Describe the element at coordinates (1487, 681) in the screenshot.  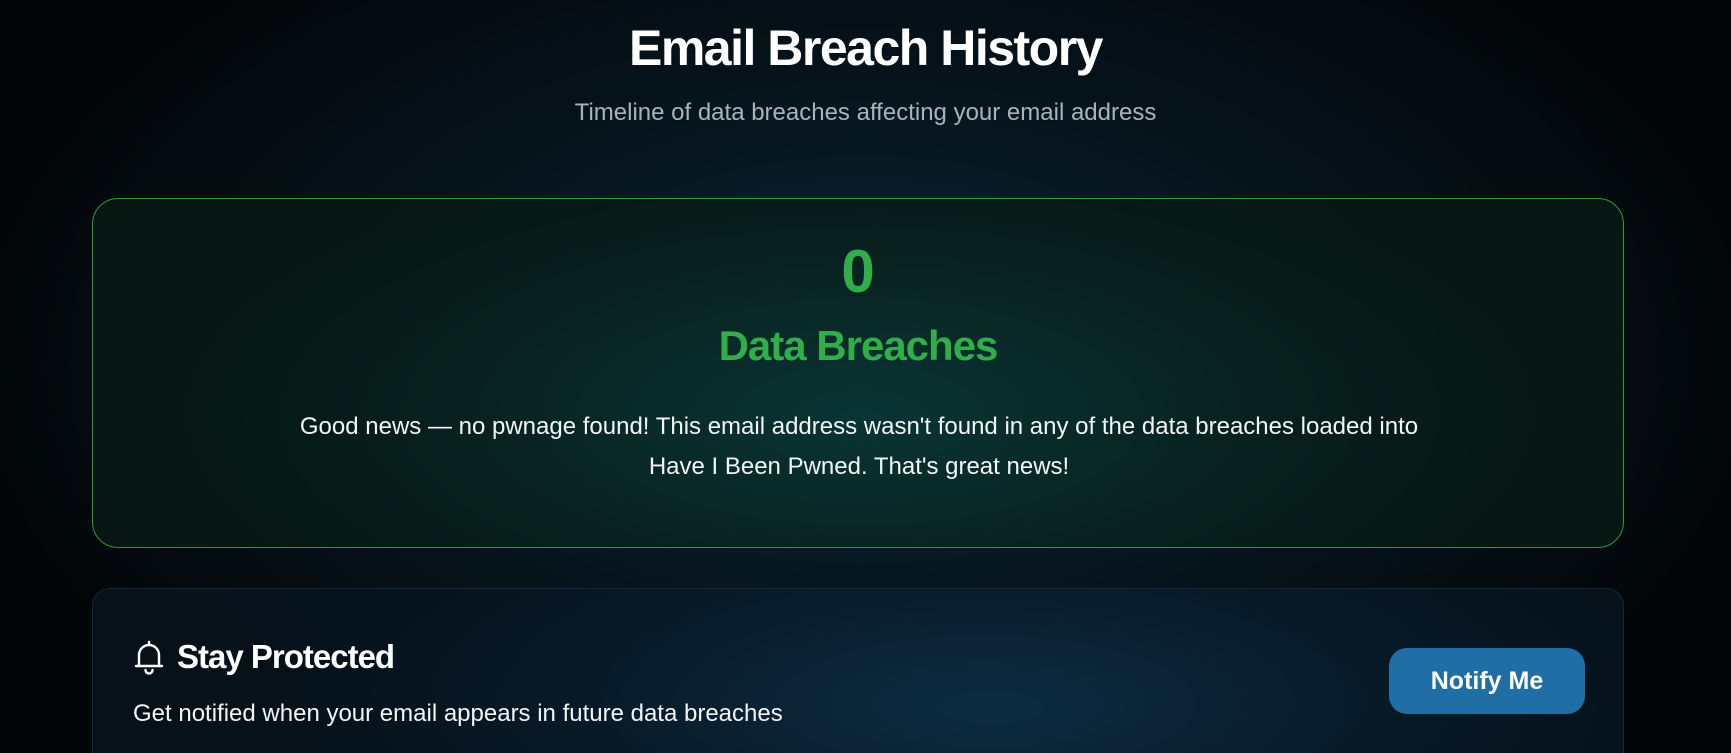
I see `notify-me-button: Notify Me` at that location.